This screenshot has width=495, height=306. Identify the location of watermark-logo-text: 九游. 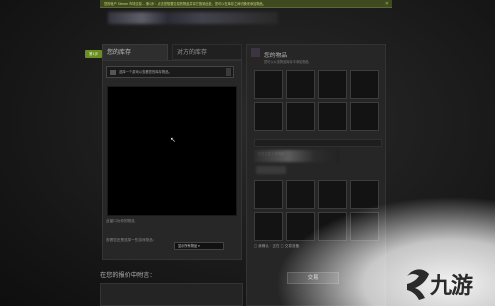
(451, 286).